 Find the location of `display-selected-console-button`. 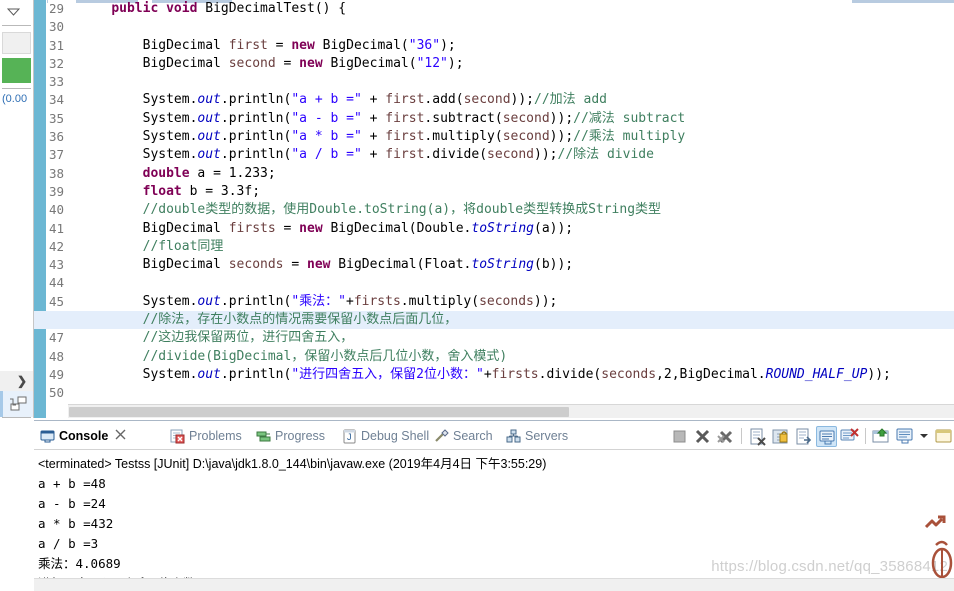

display-selected-console-button is located at coordinates (904, 436).